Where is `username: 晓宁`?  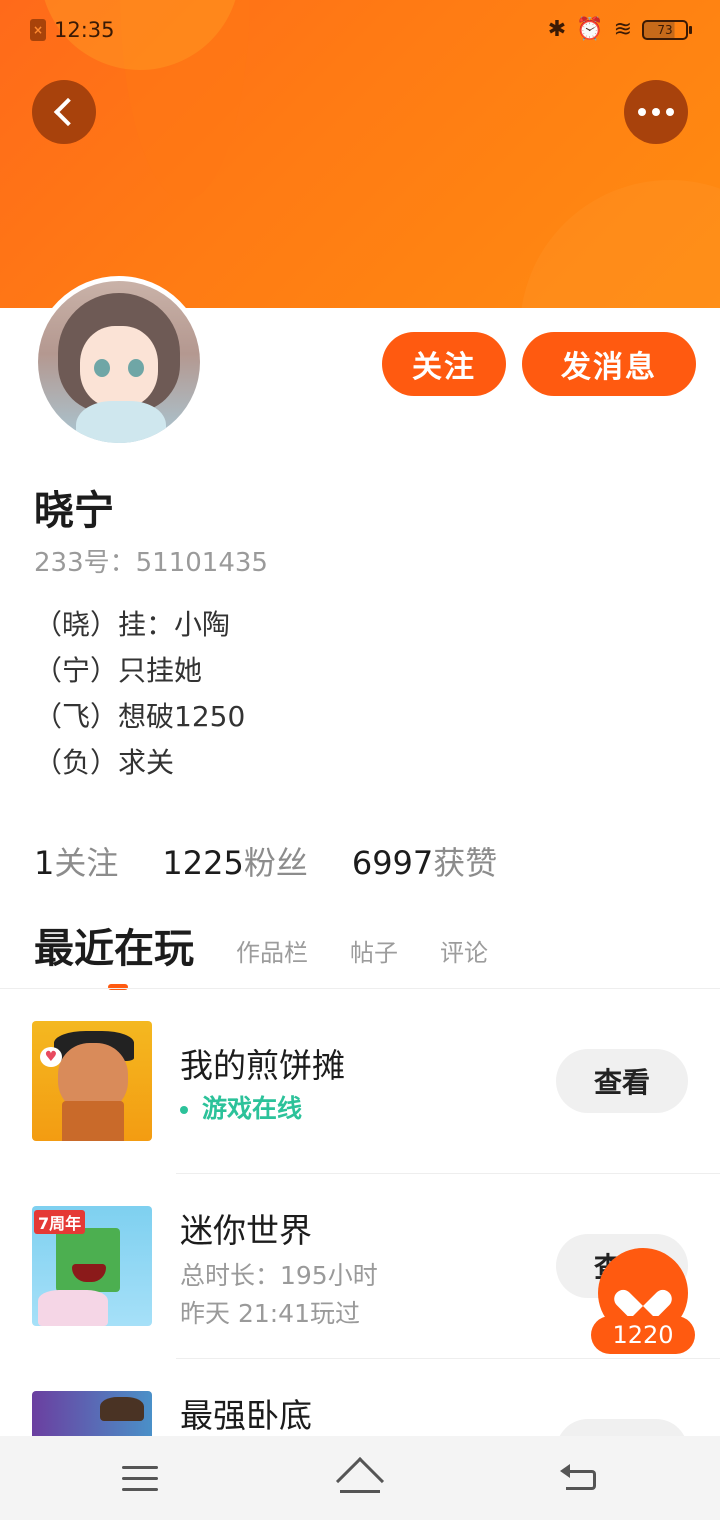
username: 晓宁 is located at coordinates (74, 511).